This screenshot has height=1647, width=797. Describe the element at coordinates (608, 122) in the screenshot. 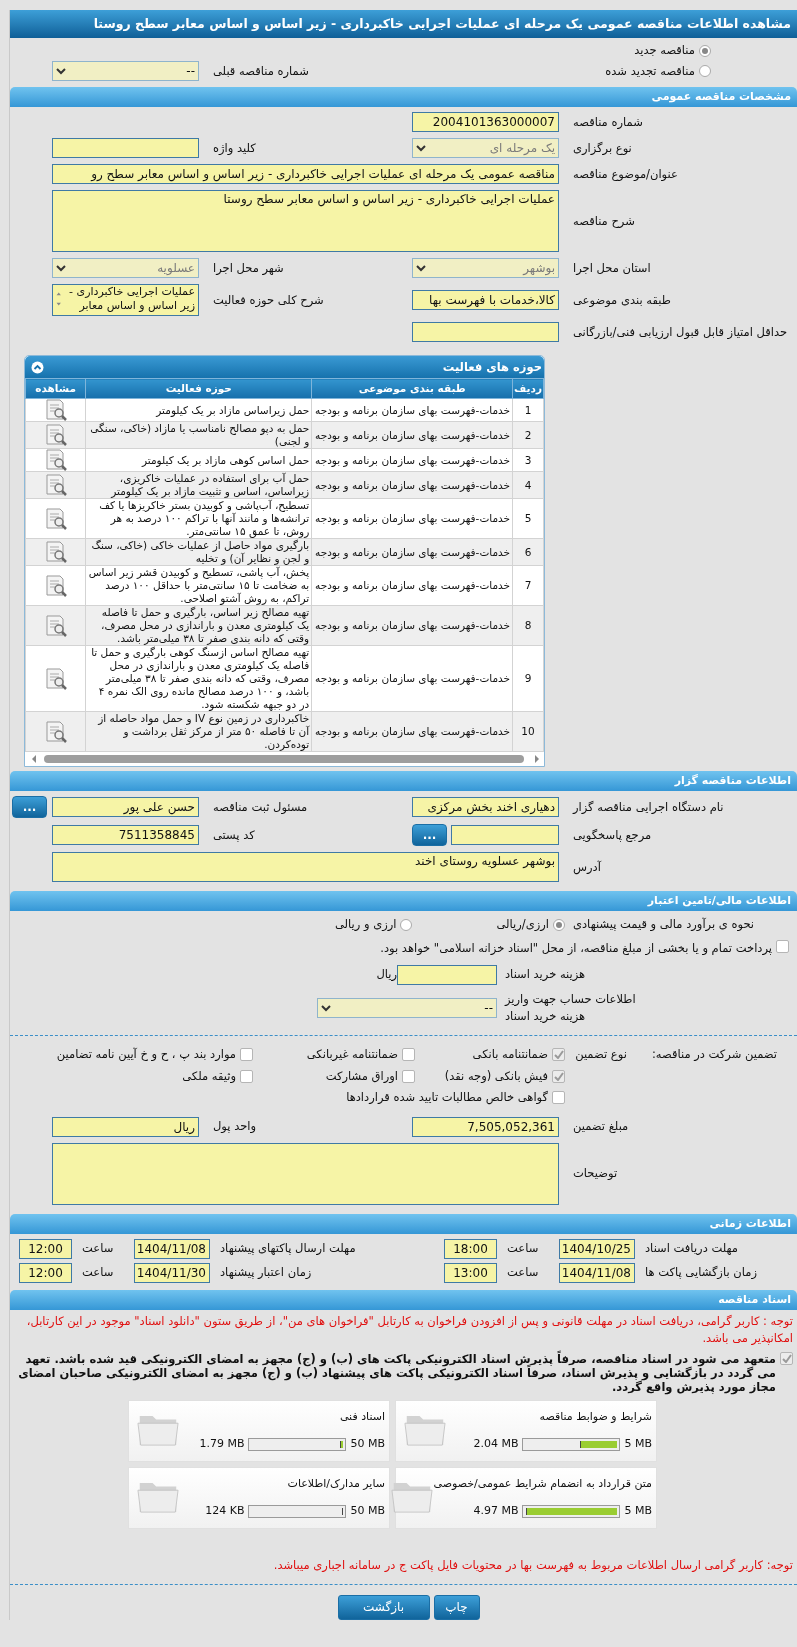

I see `field-label: شماره مناقصه` at that location.